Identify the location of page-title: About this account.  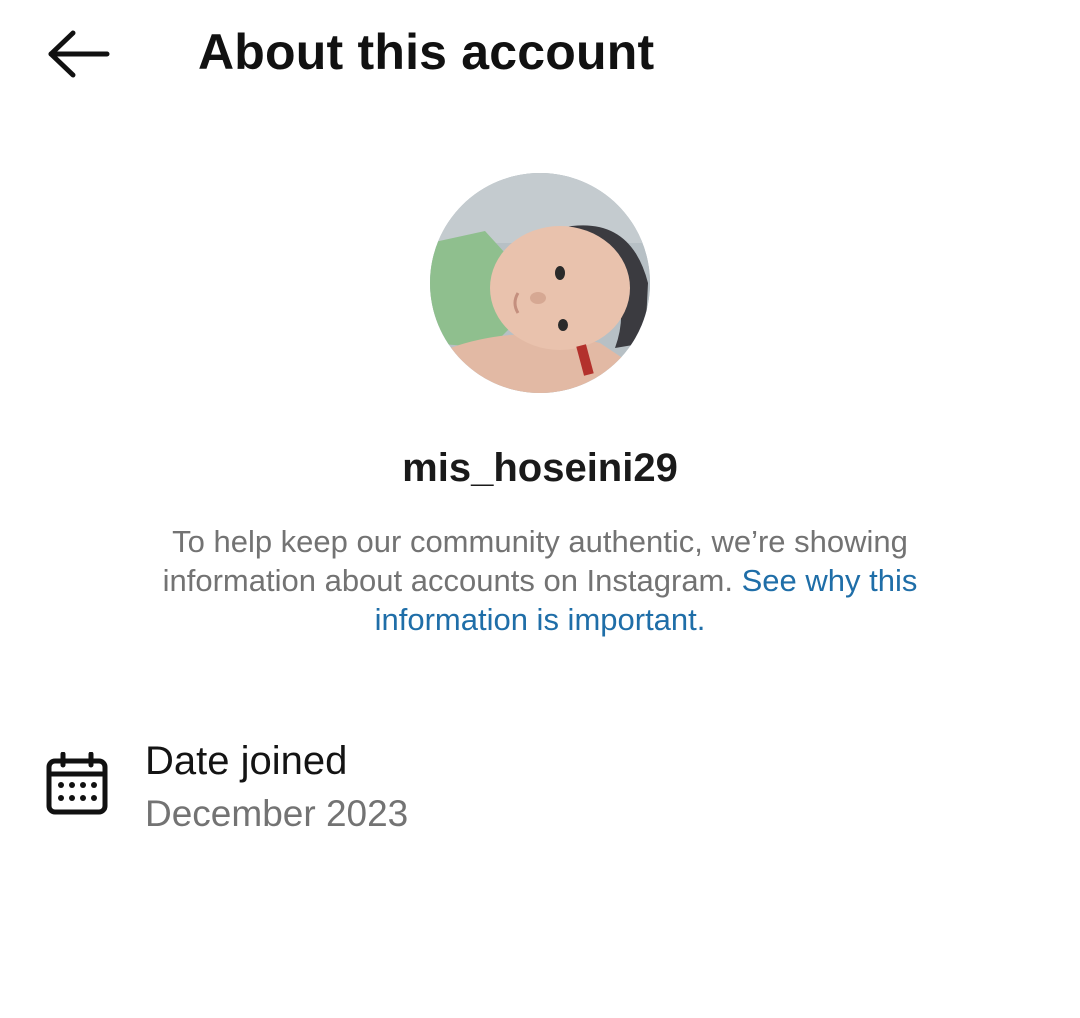
(426, 52).